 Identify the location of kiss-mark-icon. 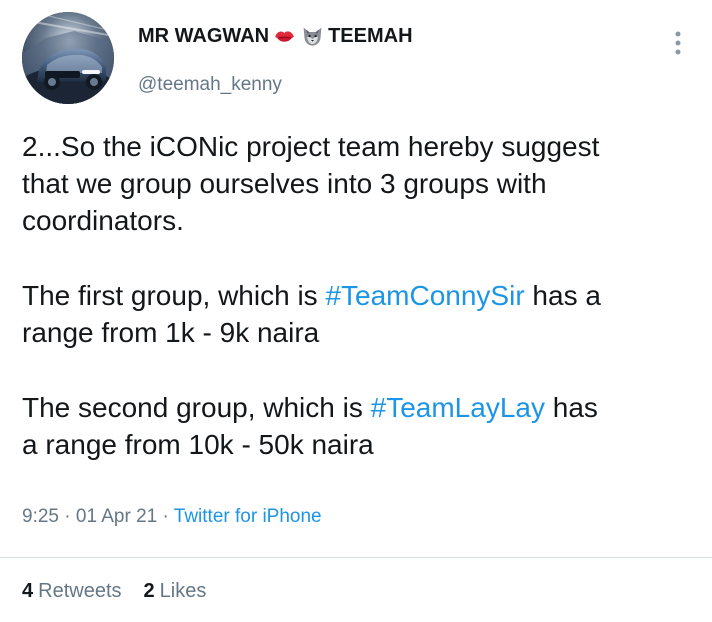
(284, 36).